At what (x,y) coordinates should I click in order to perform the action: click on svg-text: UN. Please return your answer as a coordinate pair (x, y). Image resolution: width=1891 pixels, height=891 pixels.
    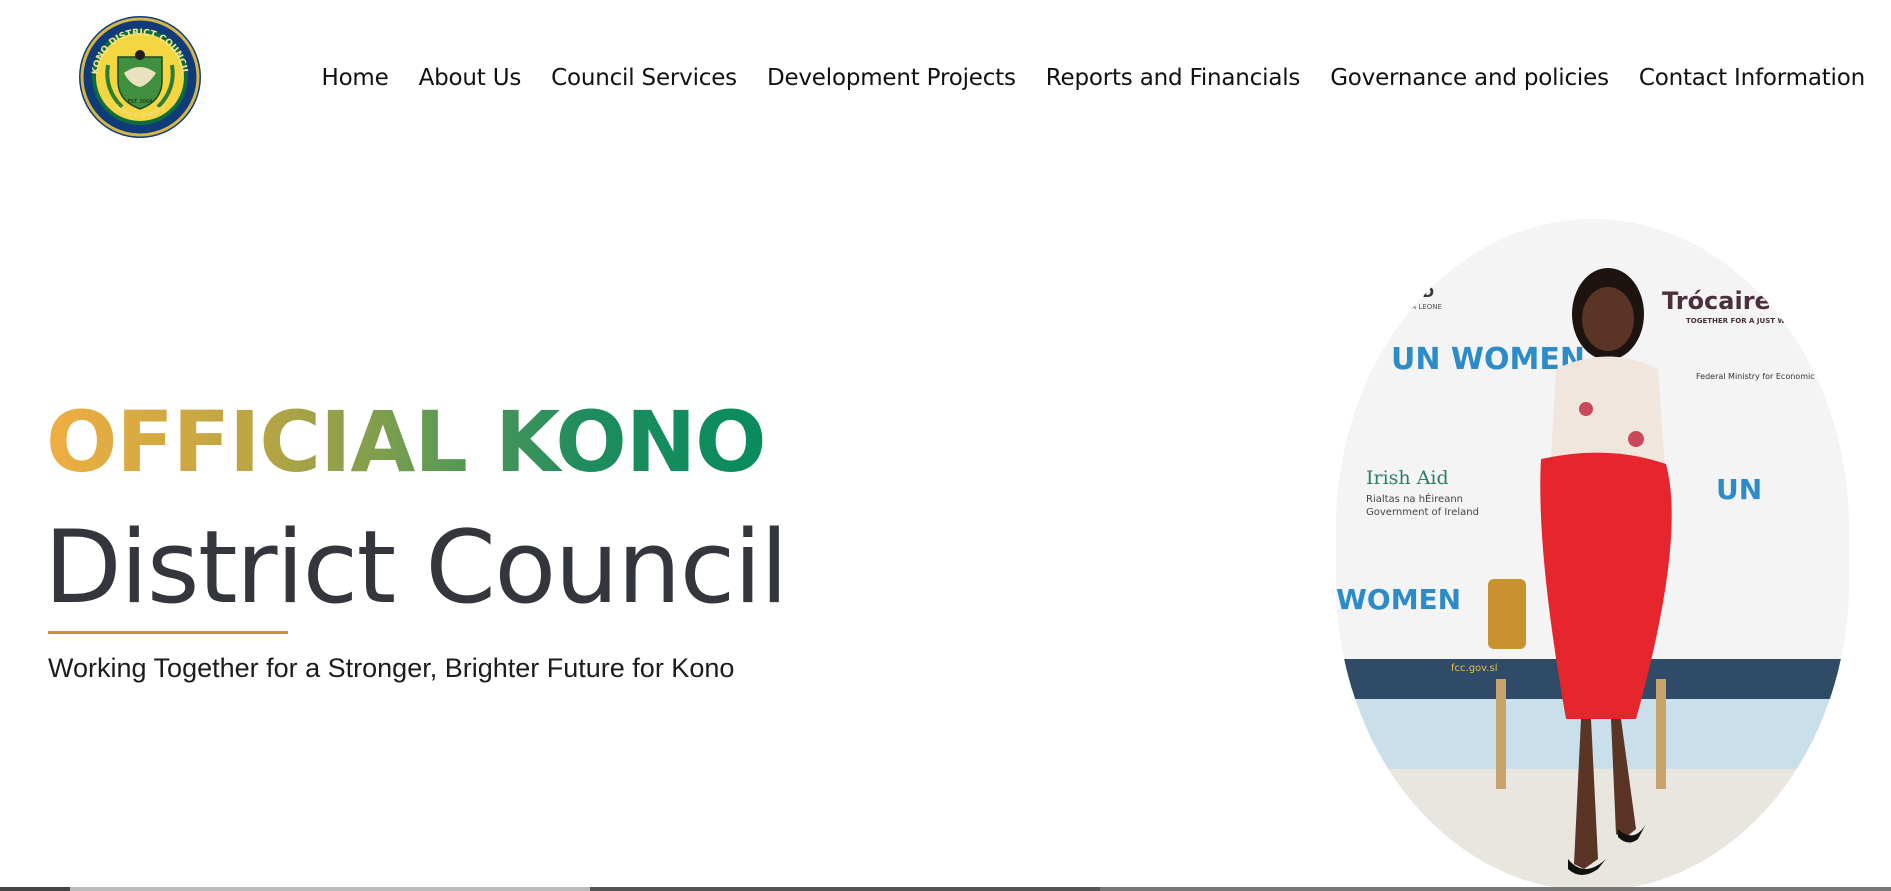
    Looking at the image, I should click on (1739, 489).